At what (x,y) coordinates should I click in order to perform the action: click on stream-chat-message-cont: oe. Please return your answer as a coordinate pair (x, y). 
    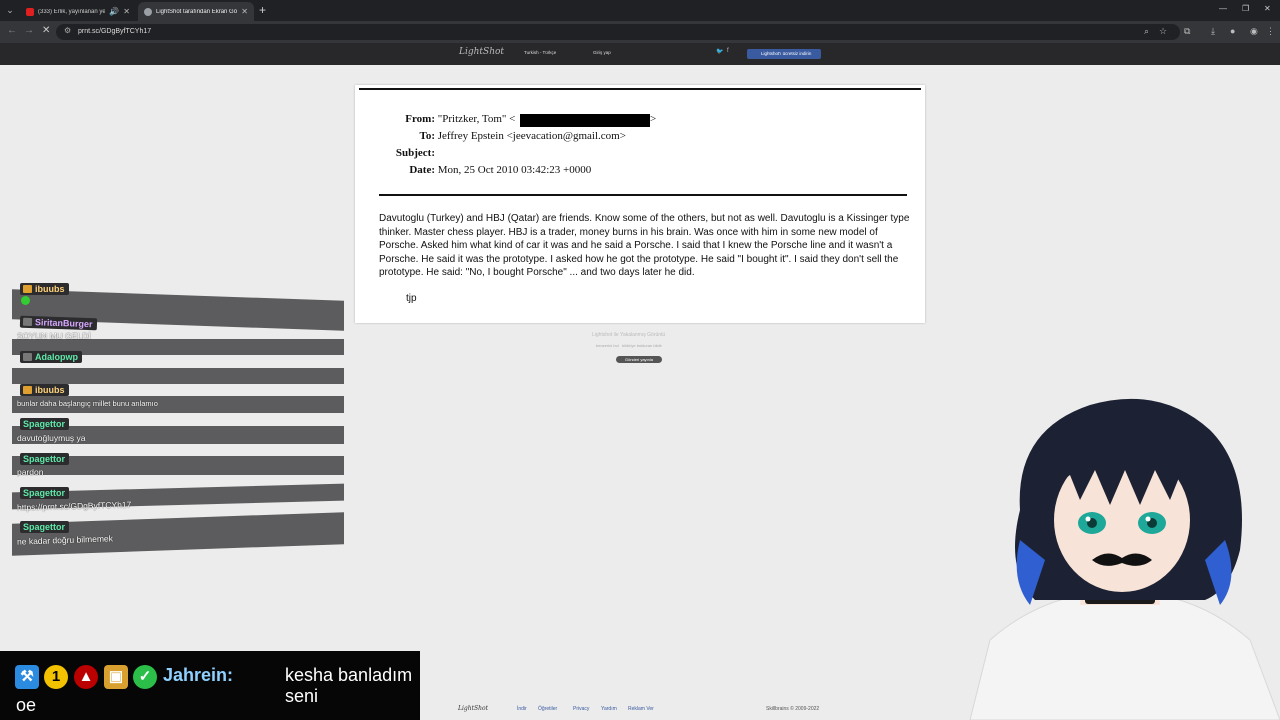
    Looking at the image, I should click on (26, 705).